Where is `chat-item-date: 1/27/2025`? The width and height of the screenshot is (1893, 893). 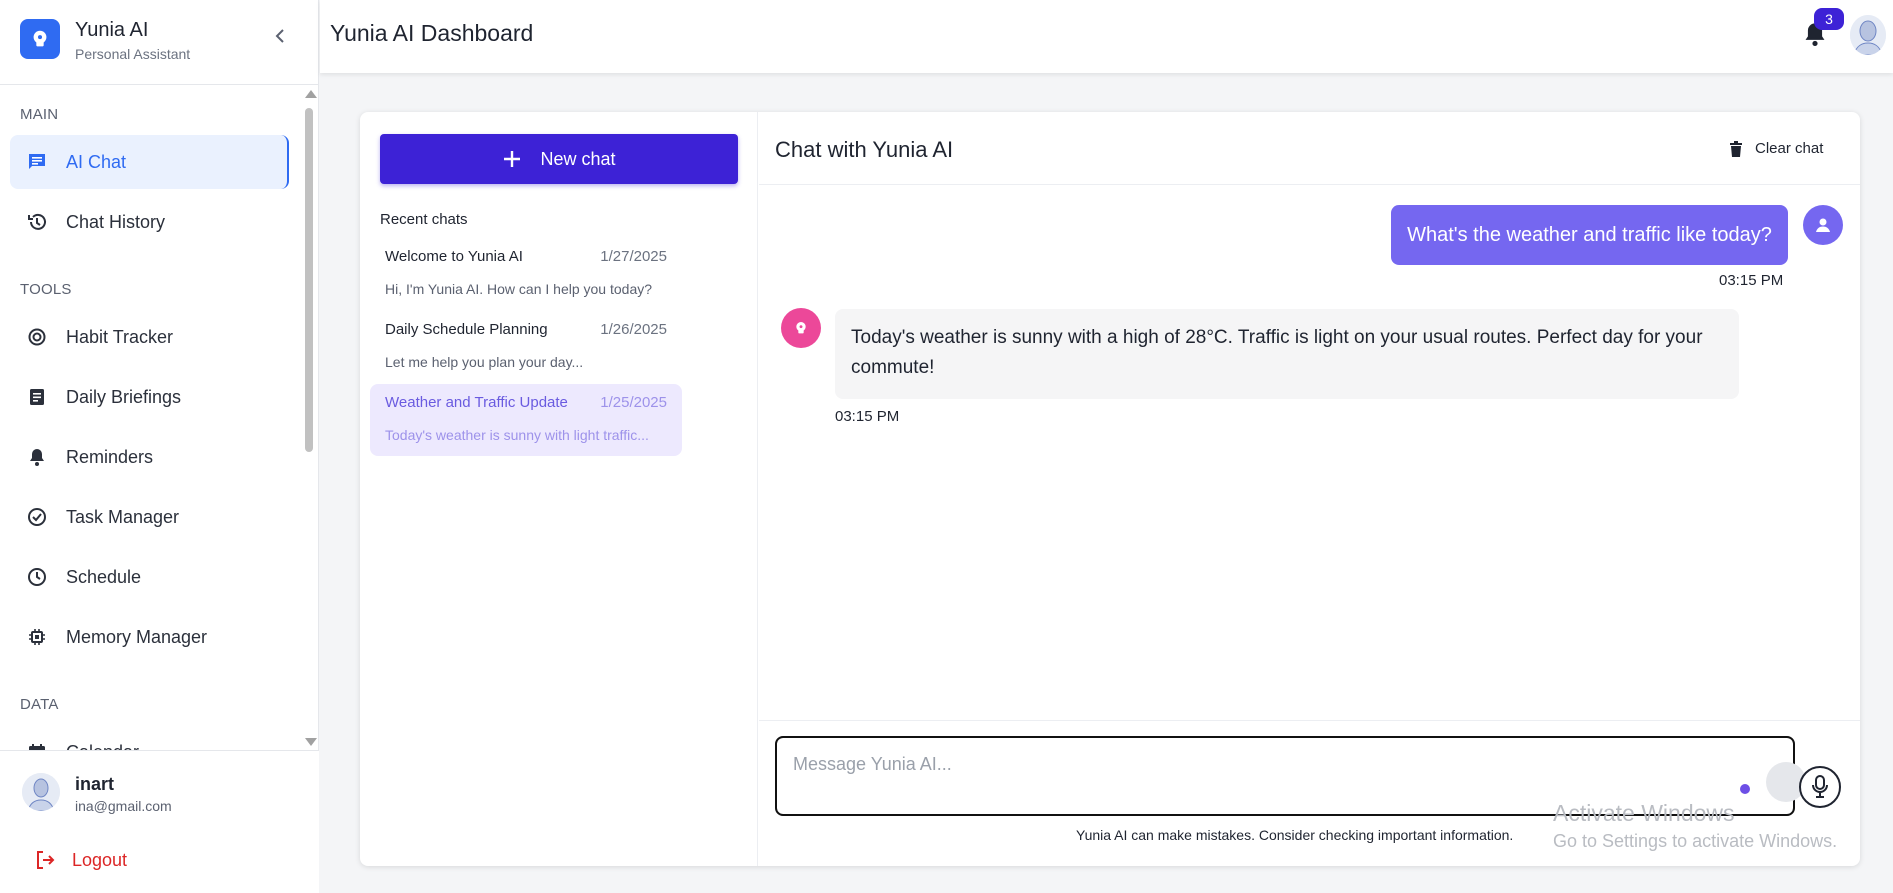
chat-item-date: 1/27/2025 is located at coordinates (633, 256).